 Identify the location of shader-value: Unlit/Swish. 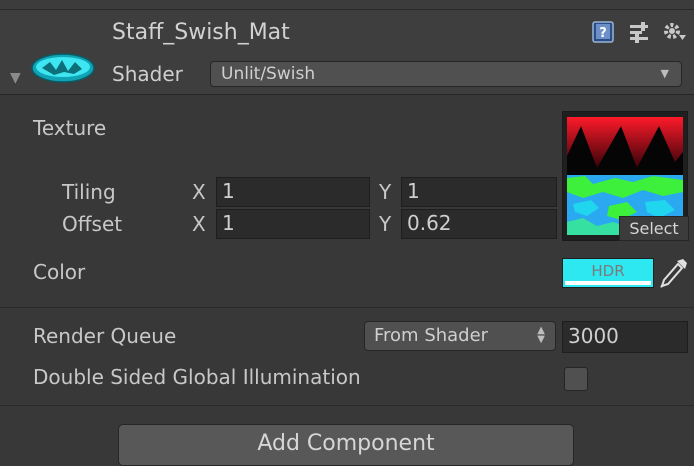
(268, 74).